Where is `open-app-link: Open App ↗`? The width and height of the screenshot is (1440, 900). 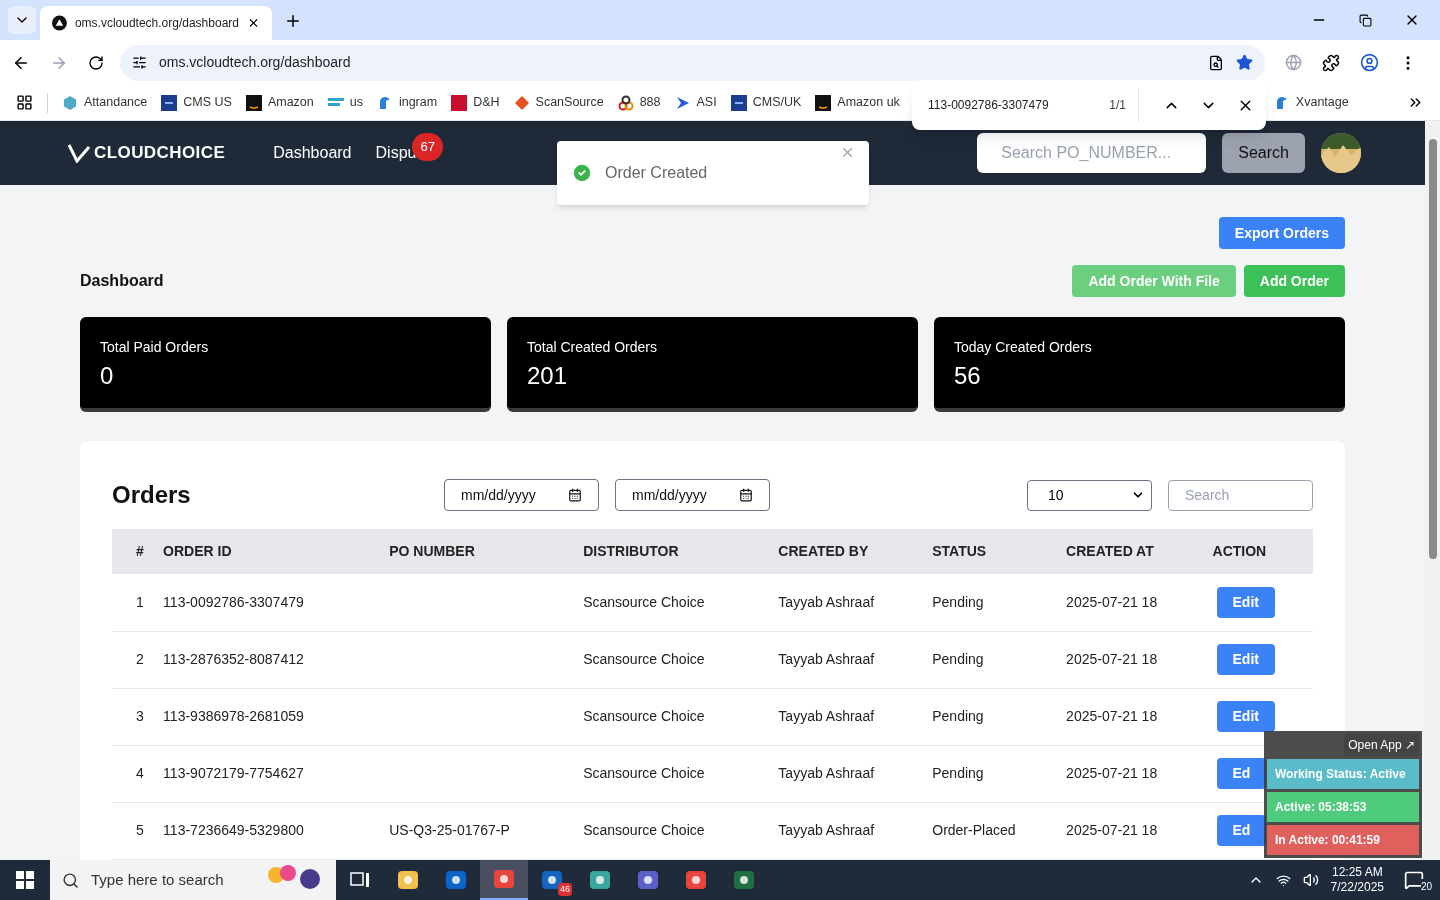 open-app-link: Open App ↗ is located at coordinates (1381, 745).